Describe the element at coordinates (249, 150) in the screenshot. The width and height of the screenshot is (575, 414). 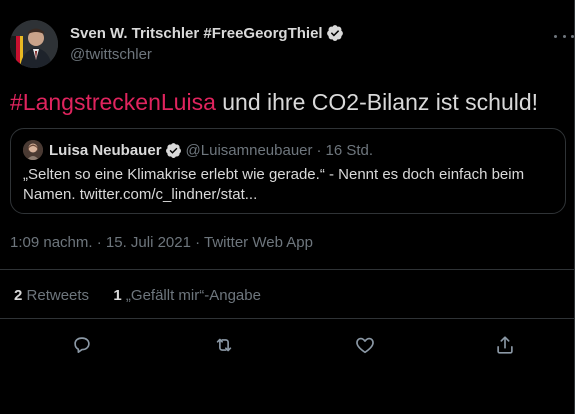
I see `quoted-author-handle: @Luisamneubauer` at that location.